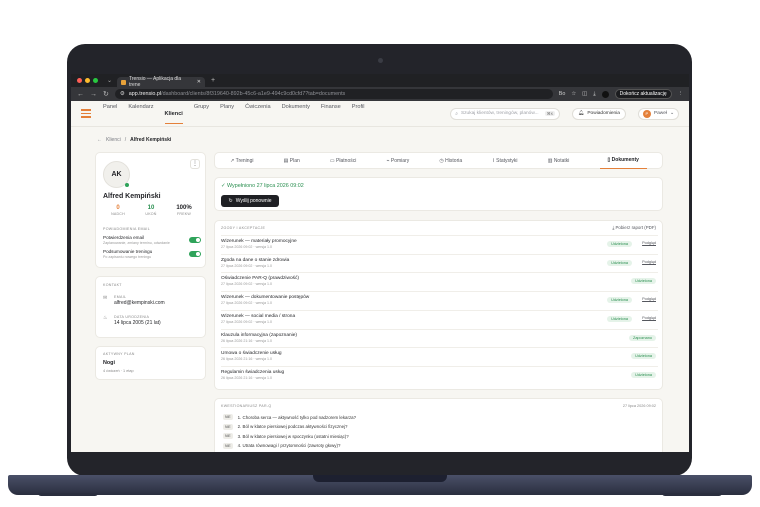 This screenshot has height=507, width=760. What do you see at coordinates (155, 82) in the screenshot?
I see `browser-tab-title: Trensio — Aplikacja dla trene` at bounding box center [155, 82].